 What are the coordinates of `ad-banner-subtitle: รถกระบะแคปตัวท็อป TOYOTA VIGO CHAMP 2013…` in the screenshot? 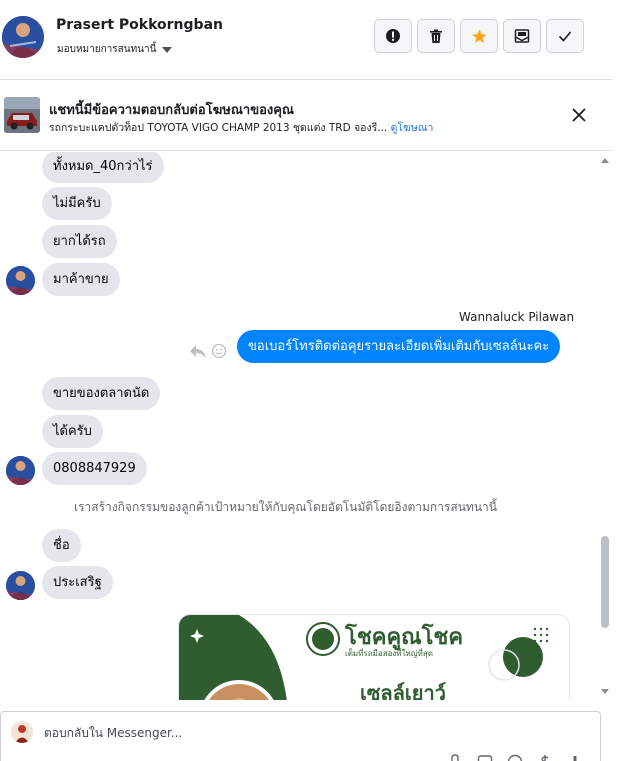 It's located at (241, 127).